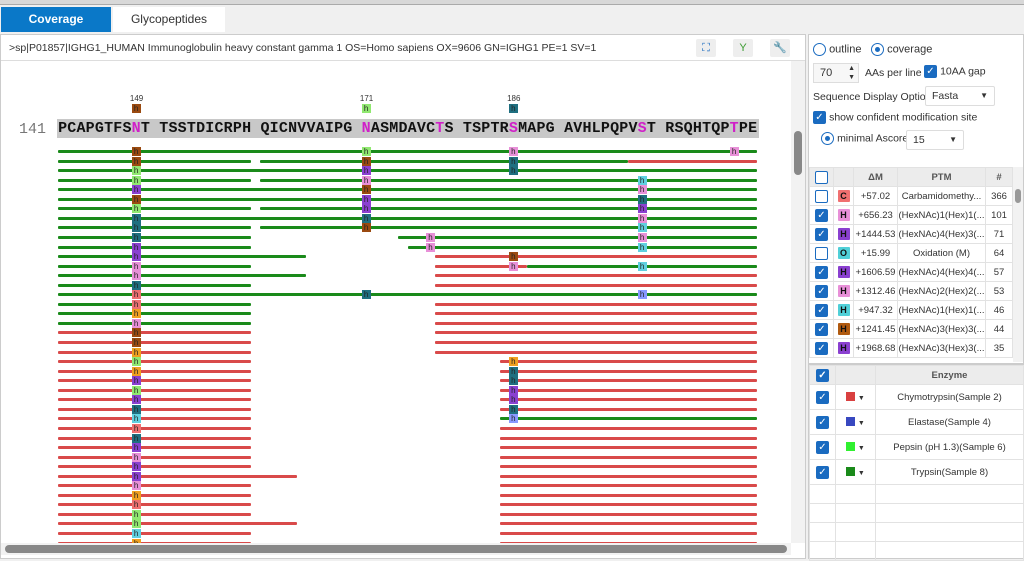 The width and height of the screenshot is (1024, 561). Describe the element at coordinates (916, 422) in the screenshot. I see `enzyme-row: ✓ ▼ Elastase(Sample 4)` at that location.